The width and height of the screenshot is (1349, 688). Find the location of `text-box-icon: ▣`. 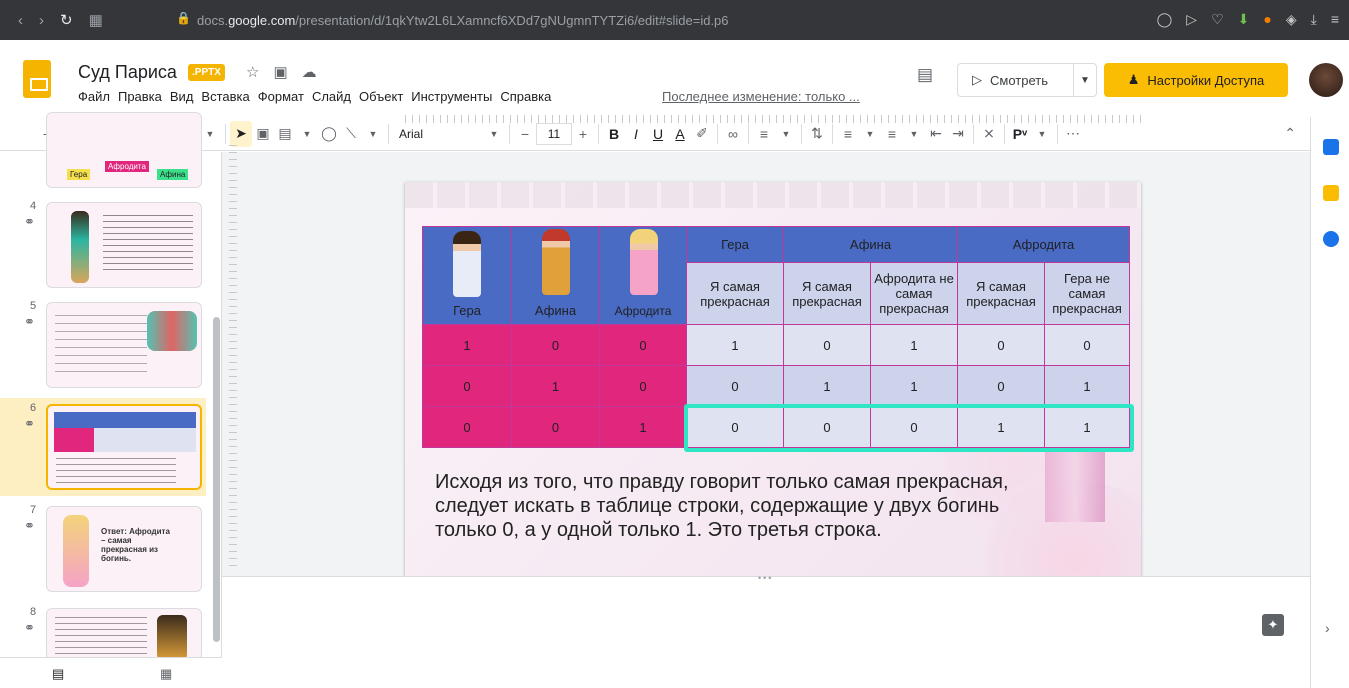

text-box-icon: ▣ is located at coordinates (263, 134).